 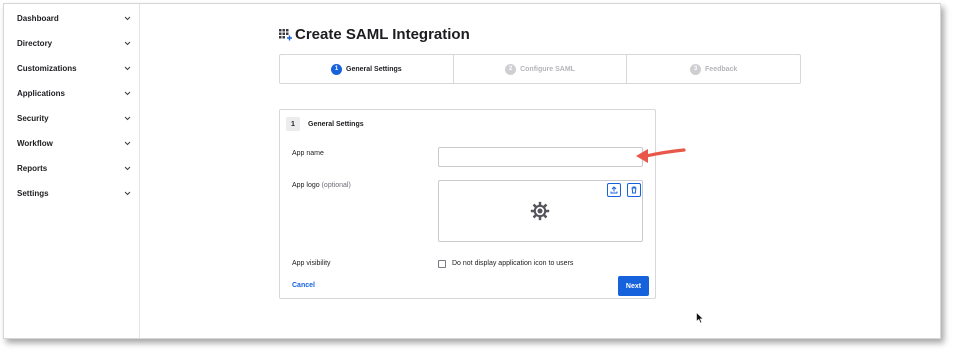 I want to click on app-logo-dropzone, so click(x=540, y=211).